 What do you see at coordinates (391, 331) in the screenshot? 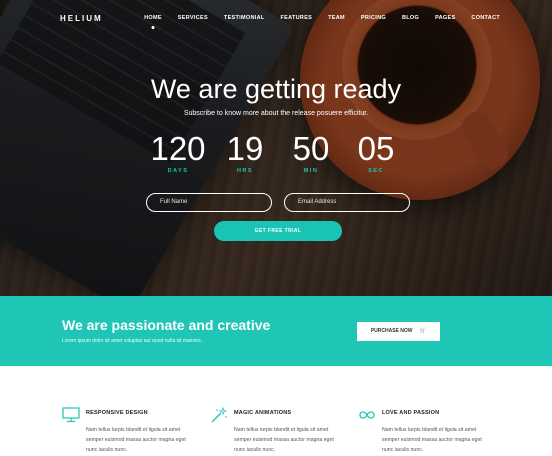
I see `purchase-label: PURCHASE NOW` at bounding box center [391, 331].